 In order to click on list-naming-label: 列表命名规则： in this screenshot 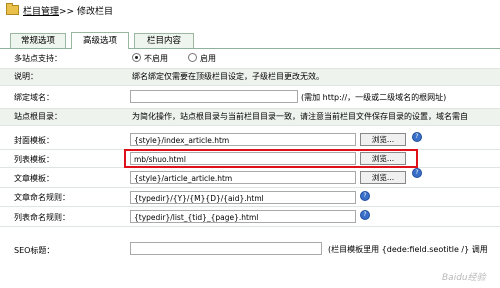, I will do `click(42, 217)`.